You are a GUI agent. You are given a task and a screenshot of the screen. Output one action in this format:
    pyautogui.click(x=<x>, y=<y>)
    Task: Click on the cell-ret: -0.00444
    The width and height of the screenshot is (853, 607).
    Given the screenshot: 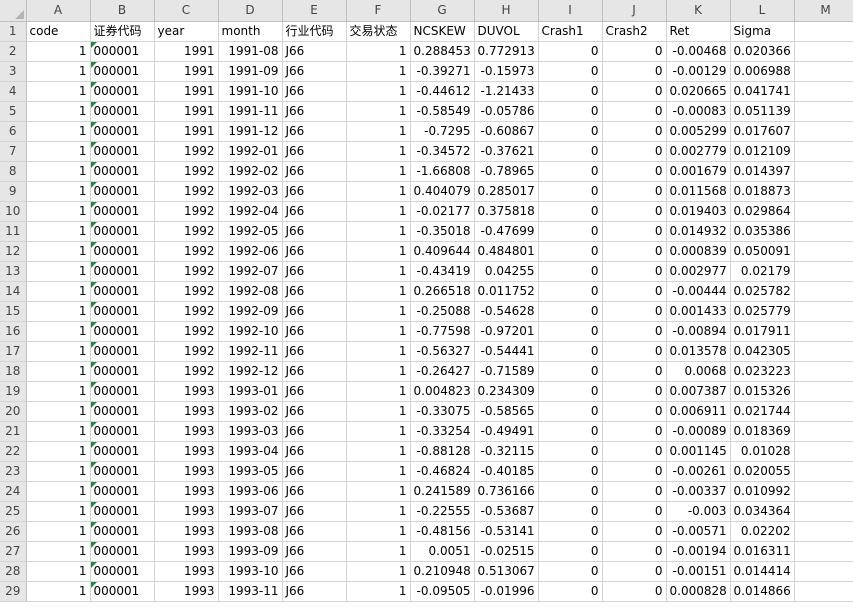 What is the action you would take?
    pyautogui.click(x=698, y=291)
    